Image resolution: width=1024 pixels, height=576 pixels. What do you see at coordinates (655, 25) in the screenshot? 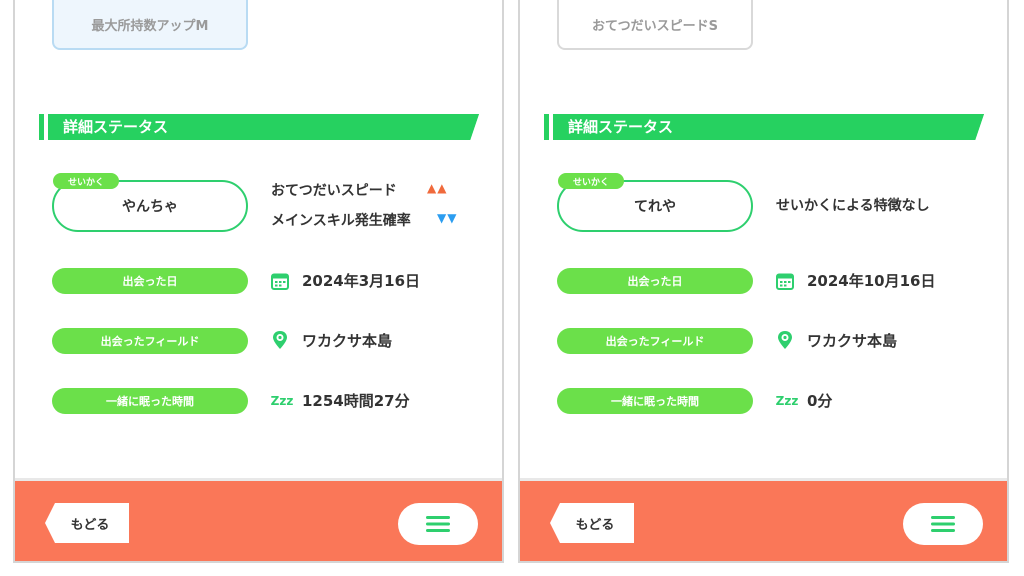
I see `skill-tag: おてつだいスピードS` at bounding box center [655, 25].